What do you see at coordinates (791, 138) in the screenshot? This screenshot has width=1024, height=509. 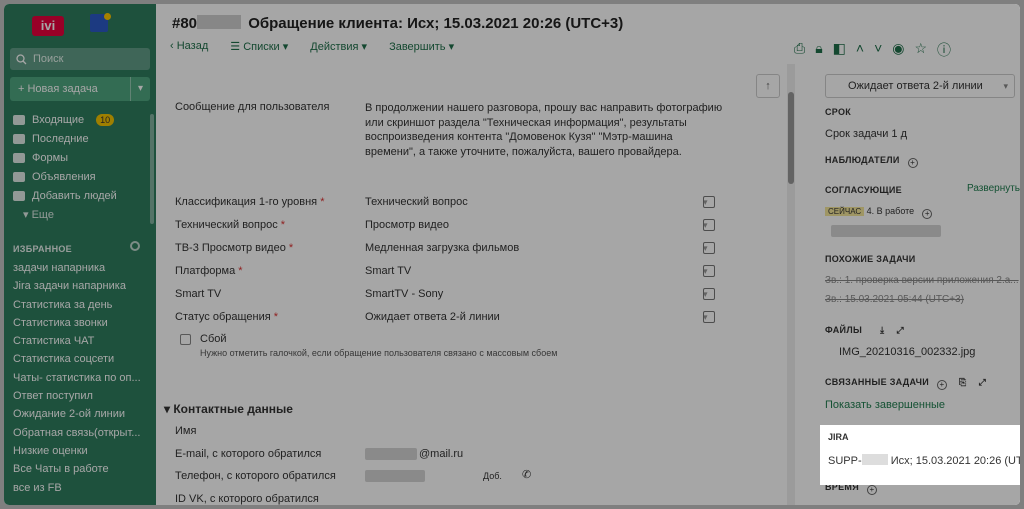 I see `scrollbar-thumb` at bounding box center [791, 138].